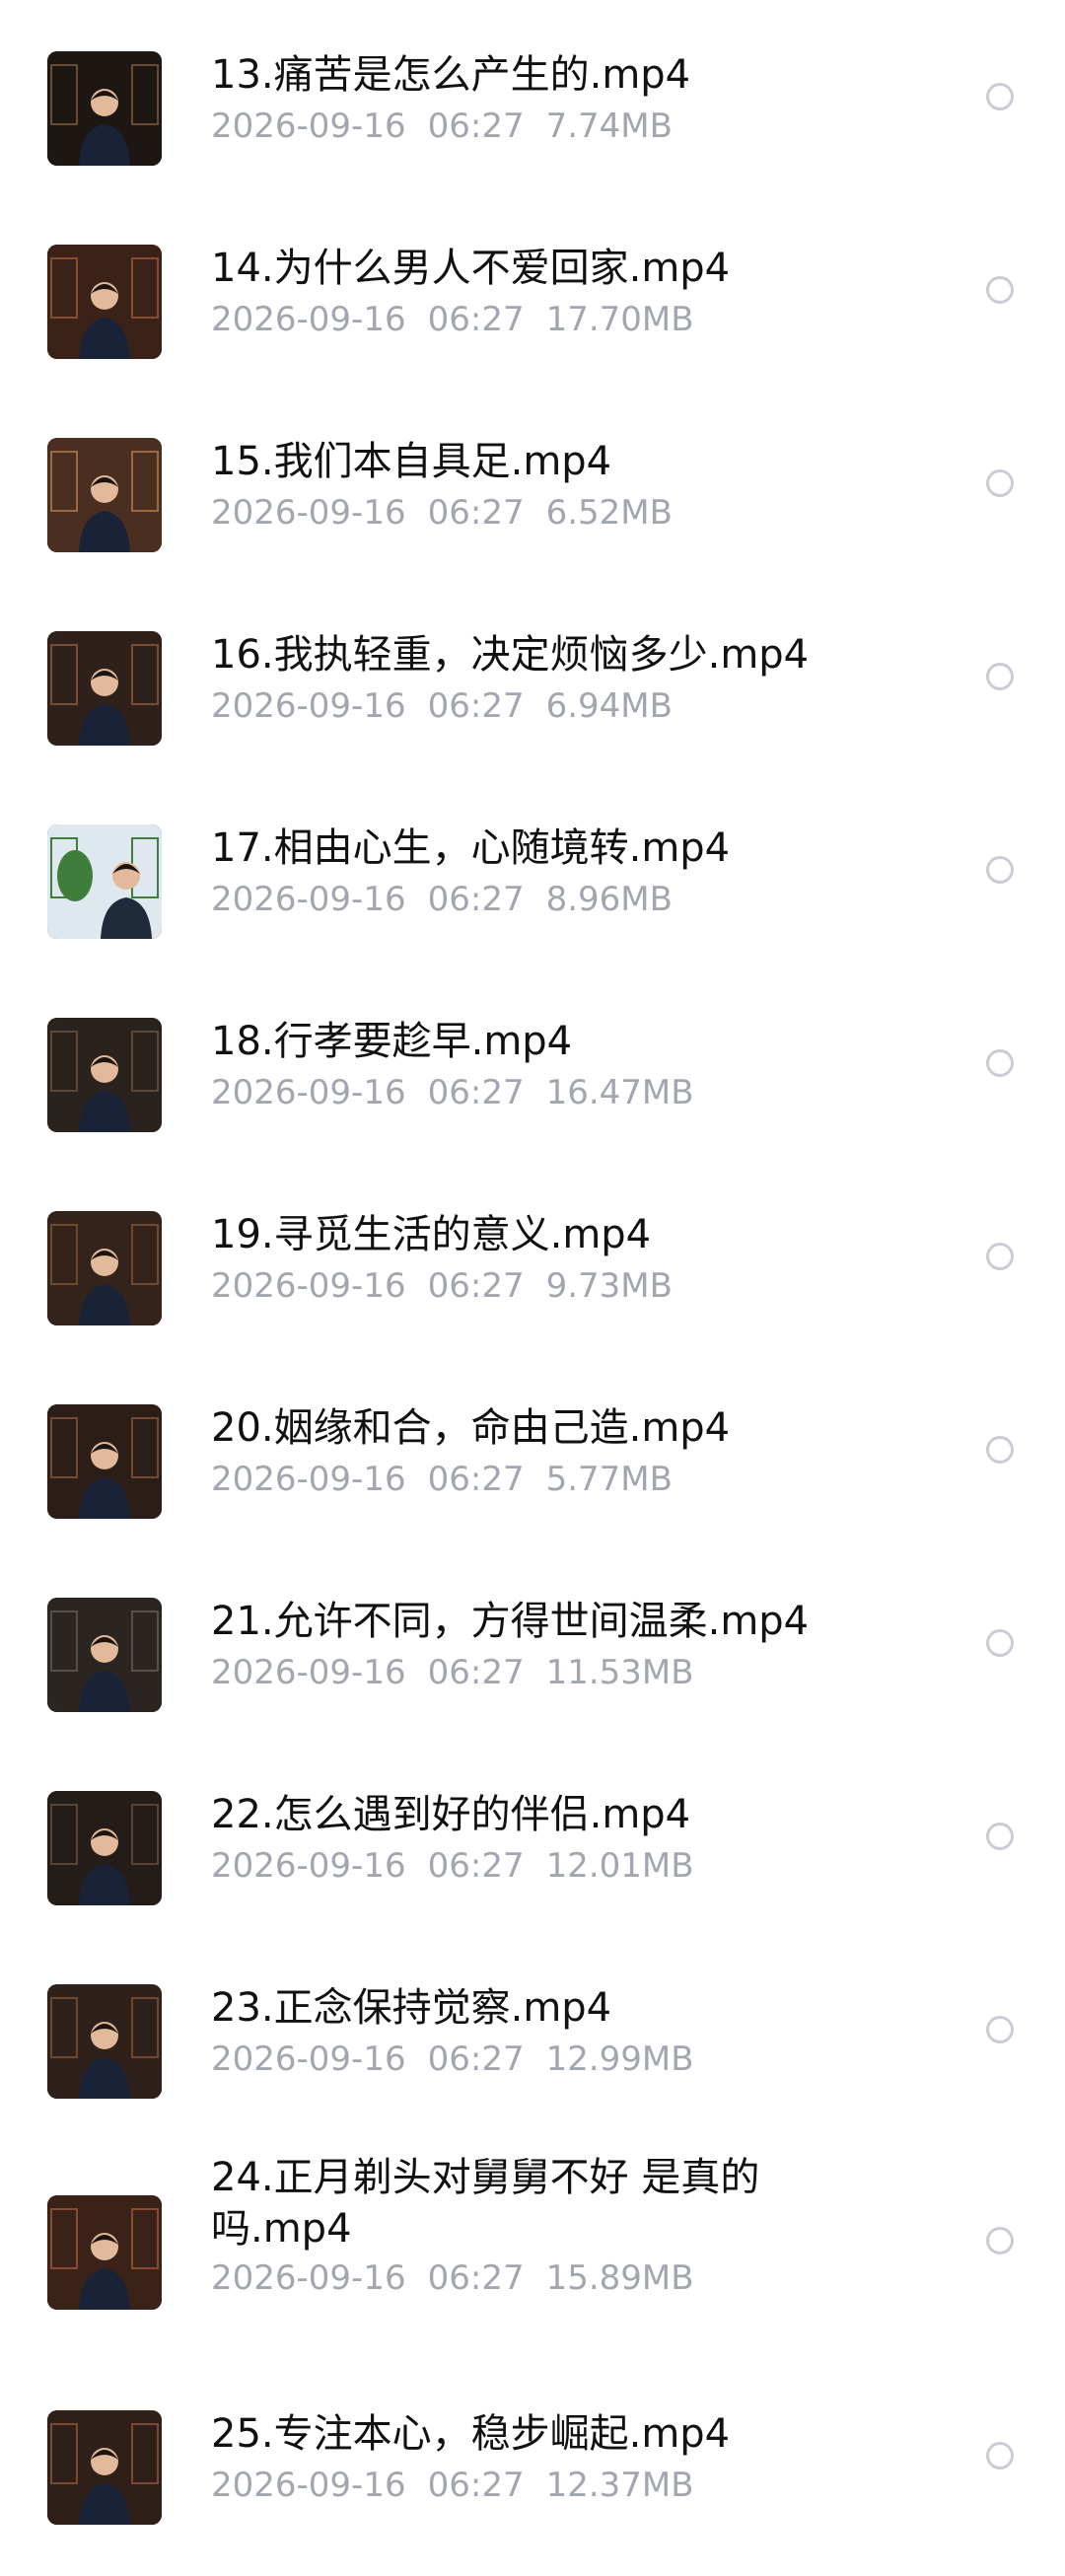 The width and height of the screenshot is (1065, 2576). What do you see at coordinates (411, 2008) in the screenshot?
I see `file-name: 23.正念保持觉察.mp4` at bounding box center [411, 2008].